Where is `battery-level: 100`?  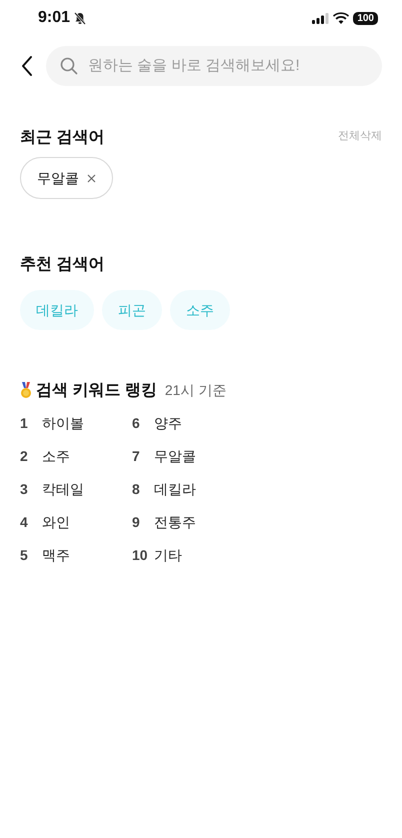 battery-level: 100 is located at coordinates (365, 18).